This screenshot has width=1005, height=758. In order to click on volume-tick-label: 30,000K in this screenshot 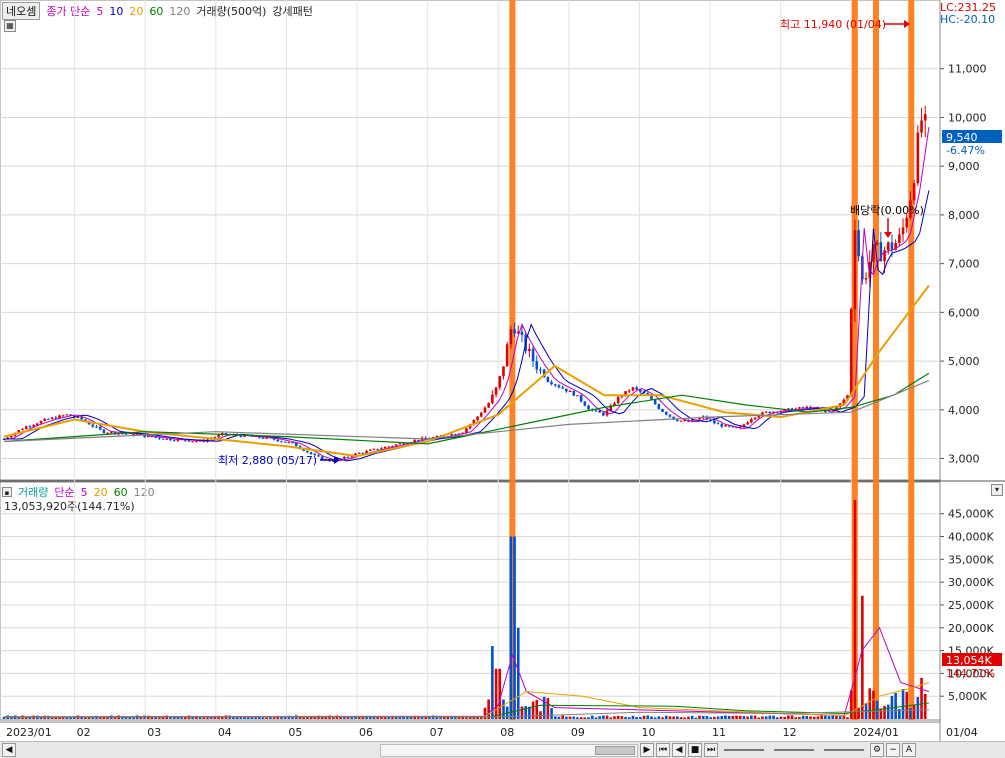, I will do `click(971, 582)`.